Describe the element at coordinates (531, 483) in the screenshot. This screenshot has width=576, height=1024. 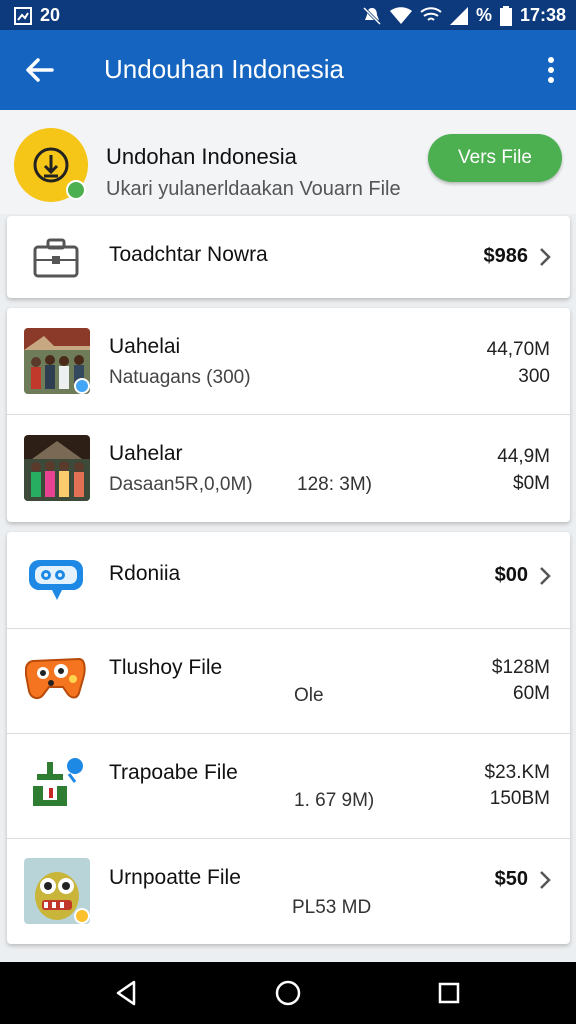
I see `photo-count: $0M` at that location.